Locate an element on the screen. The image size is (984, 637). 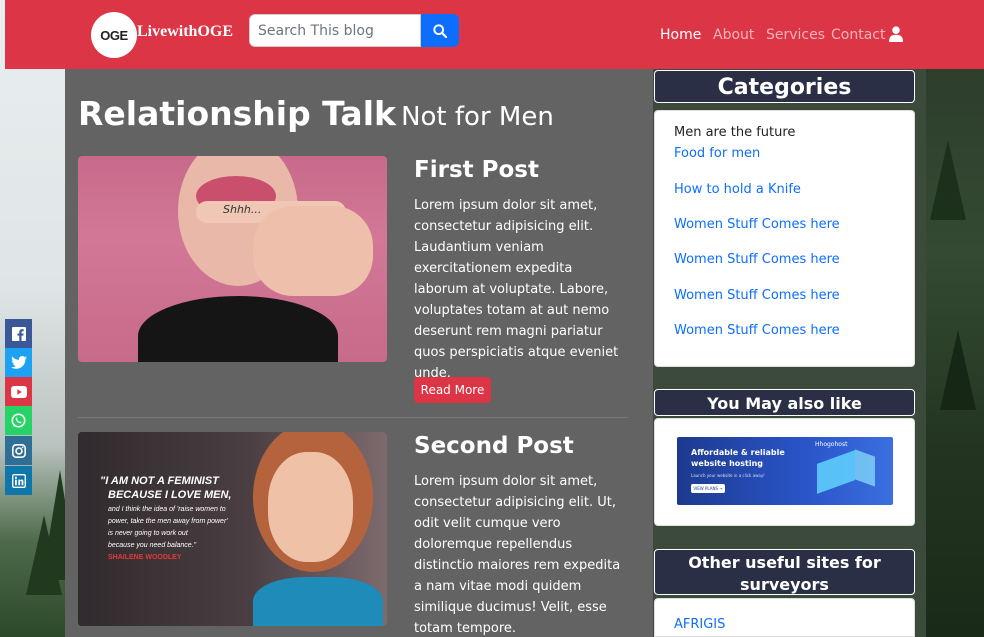
category-link-women-4: Women Stuff Comes here is located at coordinates (757, 330).